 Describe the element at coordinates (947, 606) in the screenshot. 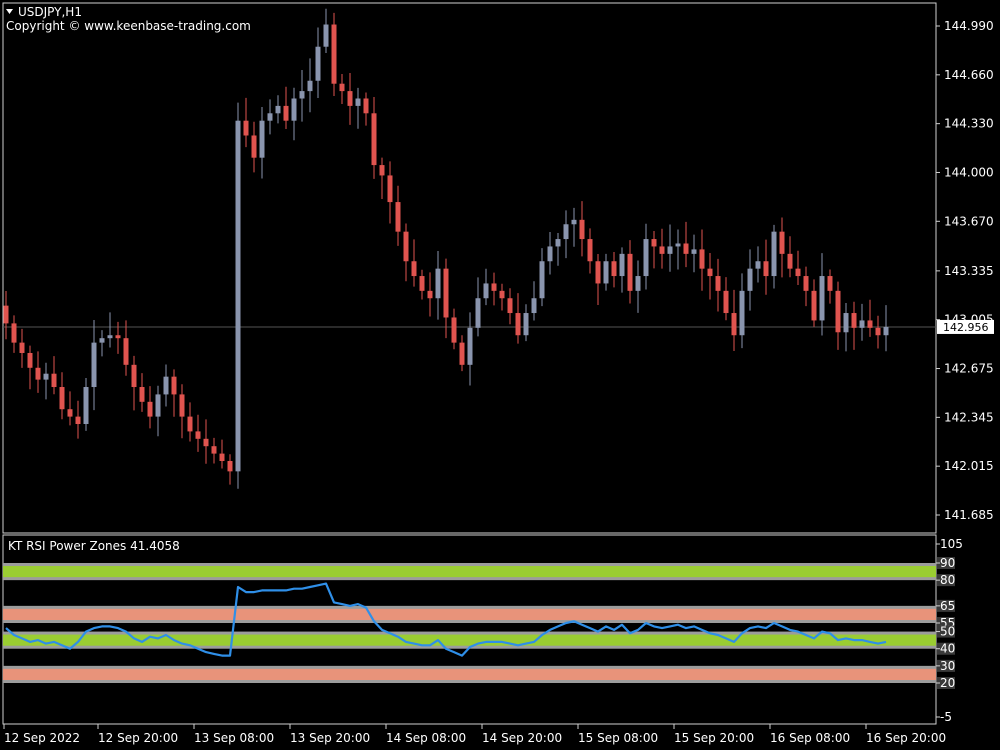

I see `rsi-tick-label: 65` at that location.